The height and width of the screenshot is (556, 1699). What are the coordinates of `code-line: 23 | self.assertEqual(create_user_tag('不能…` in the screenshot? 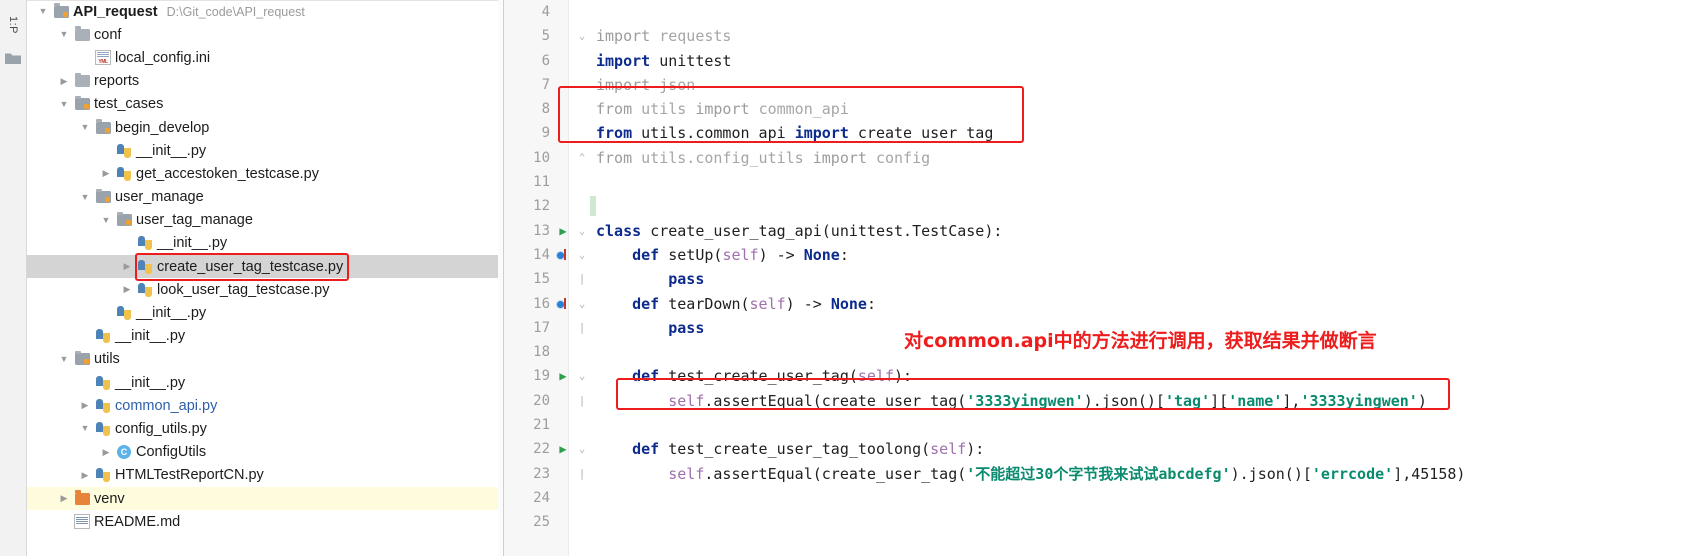 It's located at (1101, 474).